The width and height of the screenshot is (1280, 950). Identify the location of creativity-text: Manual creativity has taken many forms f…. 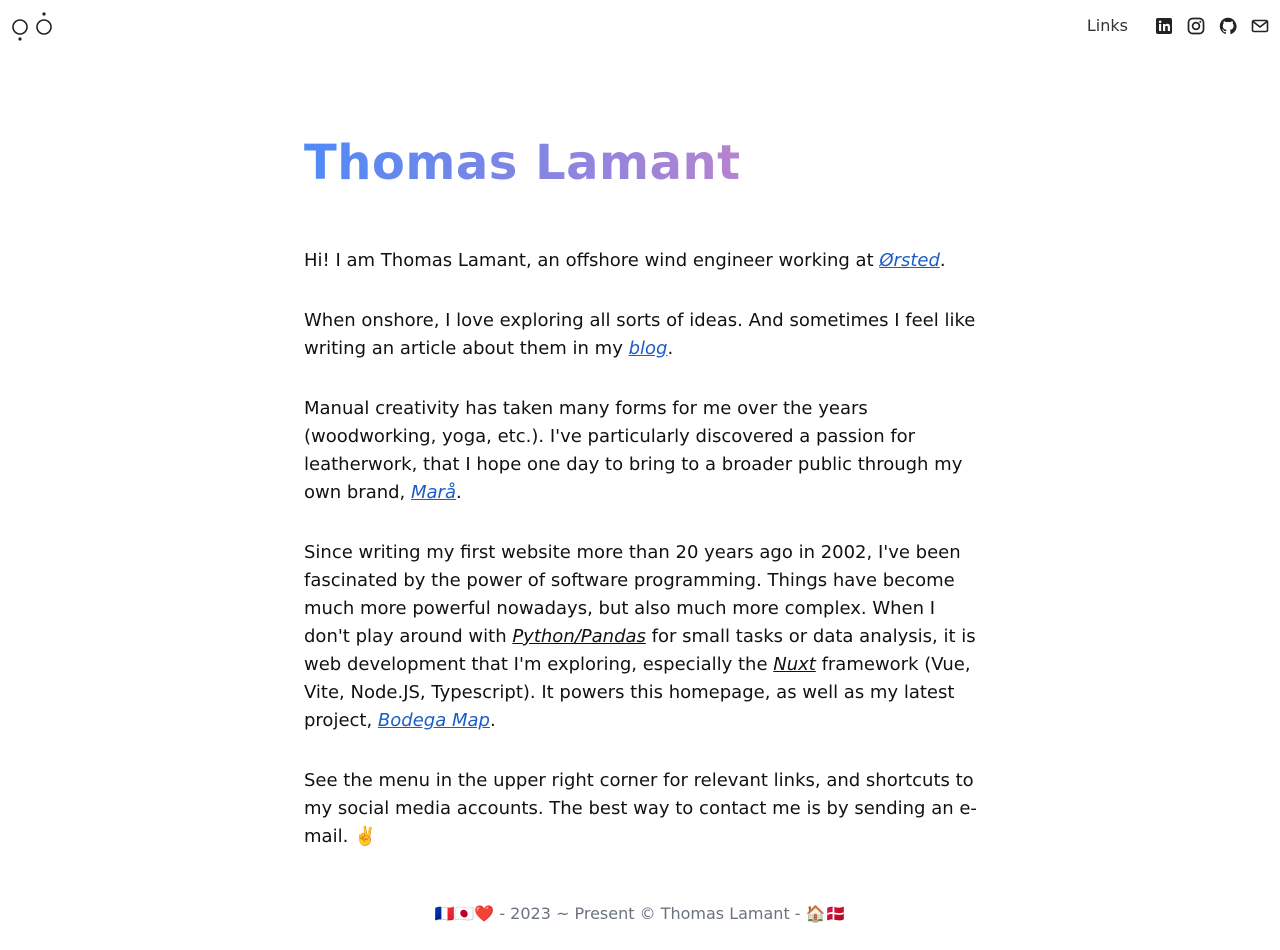
(633, 450).